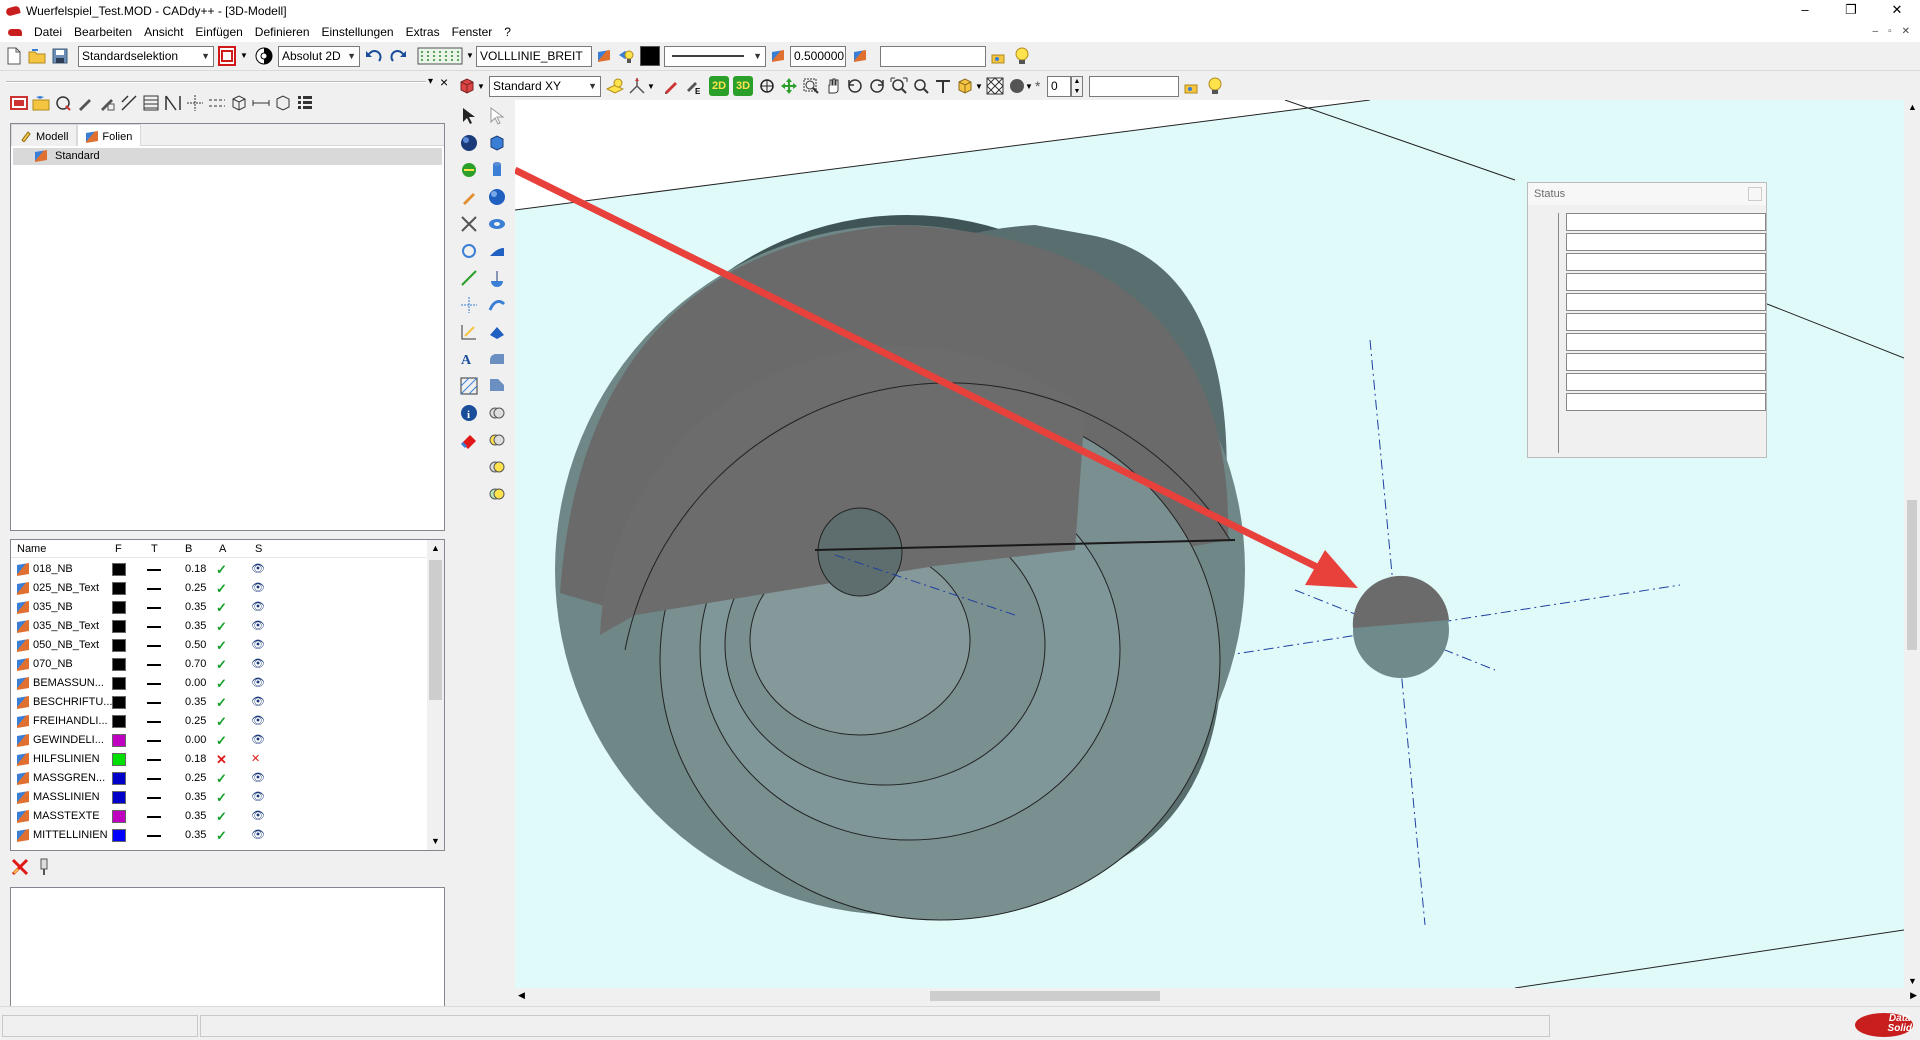 The image size is (1920, 1040). Describe the element at coordinates (239, 103) in the screenshot. I see `box-icon` at that location.